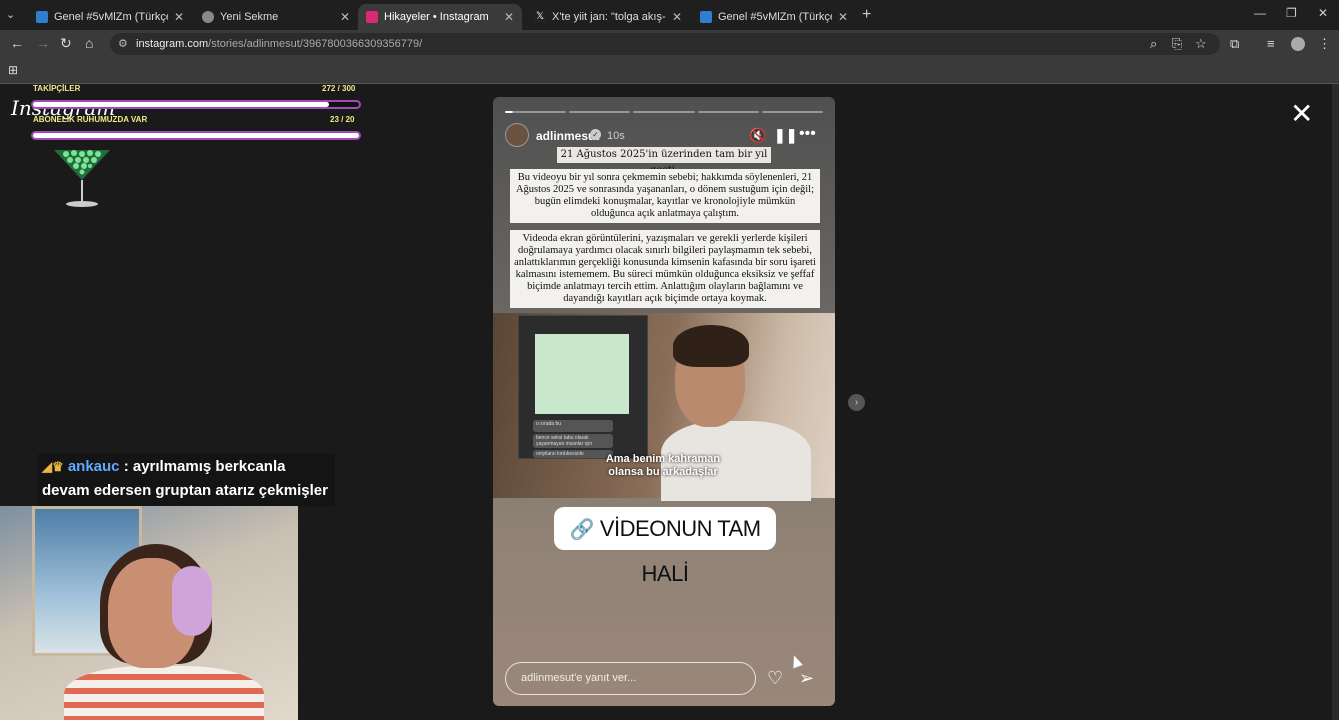  I want to click on pause-icon: ❚❚, so click(785, 135).